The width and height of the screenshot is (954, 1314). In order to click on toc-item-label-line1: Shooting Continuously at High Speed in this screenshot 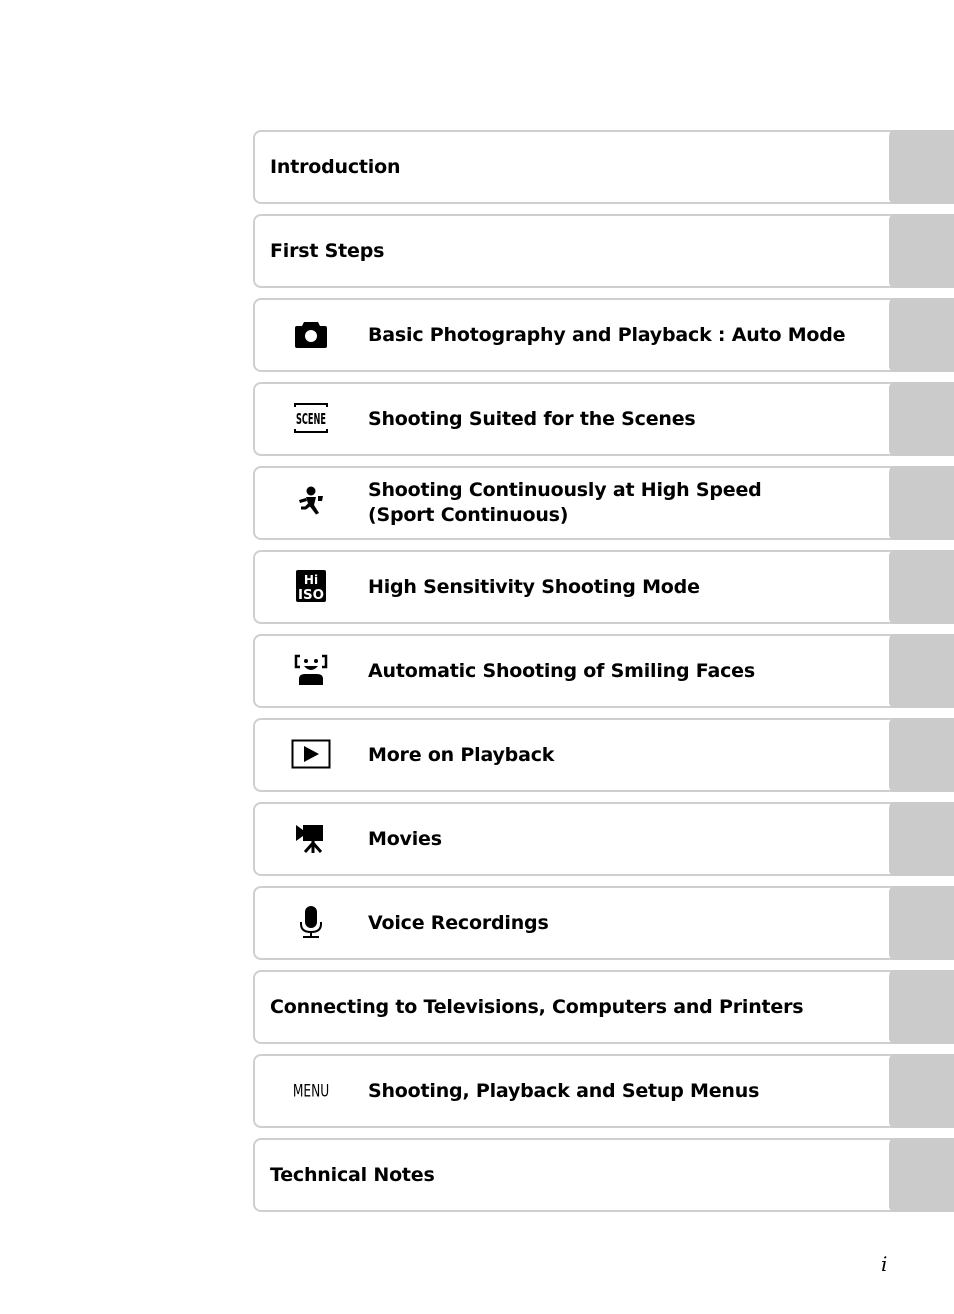, I will do `click(565, 490)`.